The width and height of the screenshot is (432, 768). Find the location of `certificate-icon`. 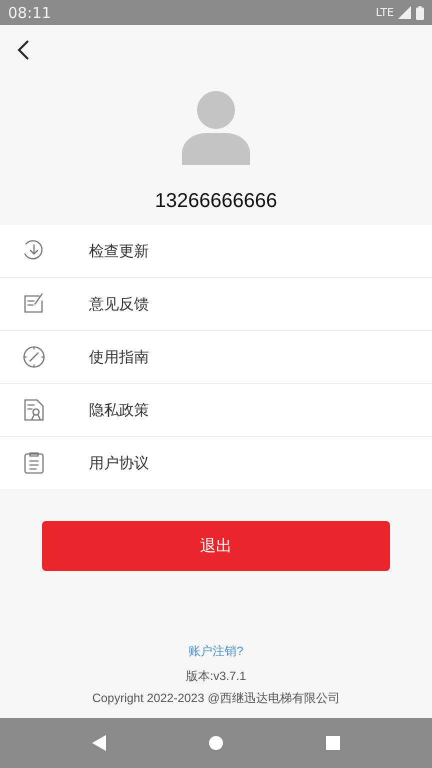

certificate-icon is located at coordinates (34, 410).